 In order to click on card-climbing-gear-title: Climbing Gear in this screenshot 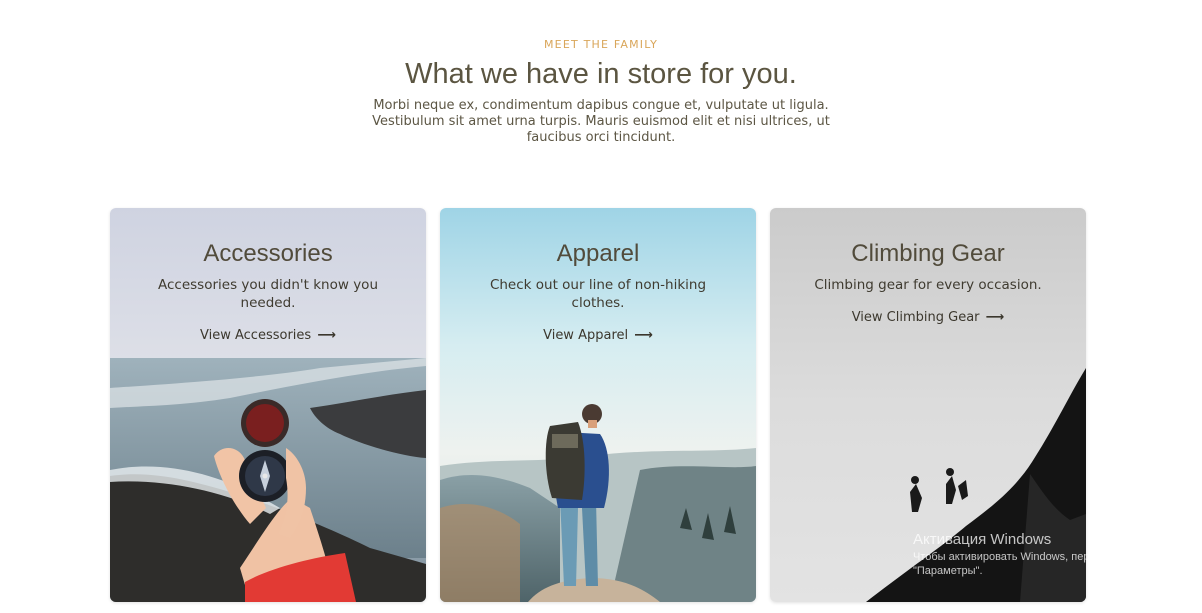, I will do `click(928, 253)`.